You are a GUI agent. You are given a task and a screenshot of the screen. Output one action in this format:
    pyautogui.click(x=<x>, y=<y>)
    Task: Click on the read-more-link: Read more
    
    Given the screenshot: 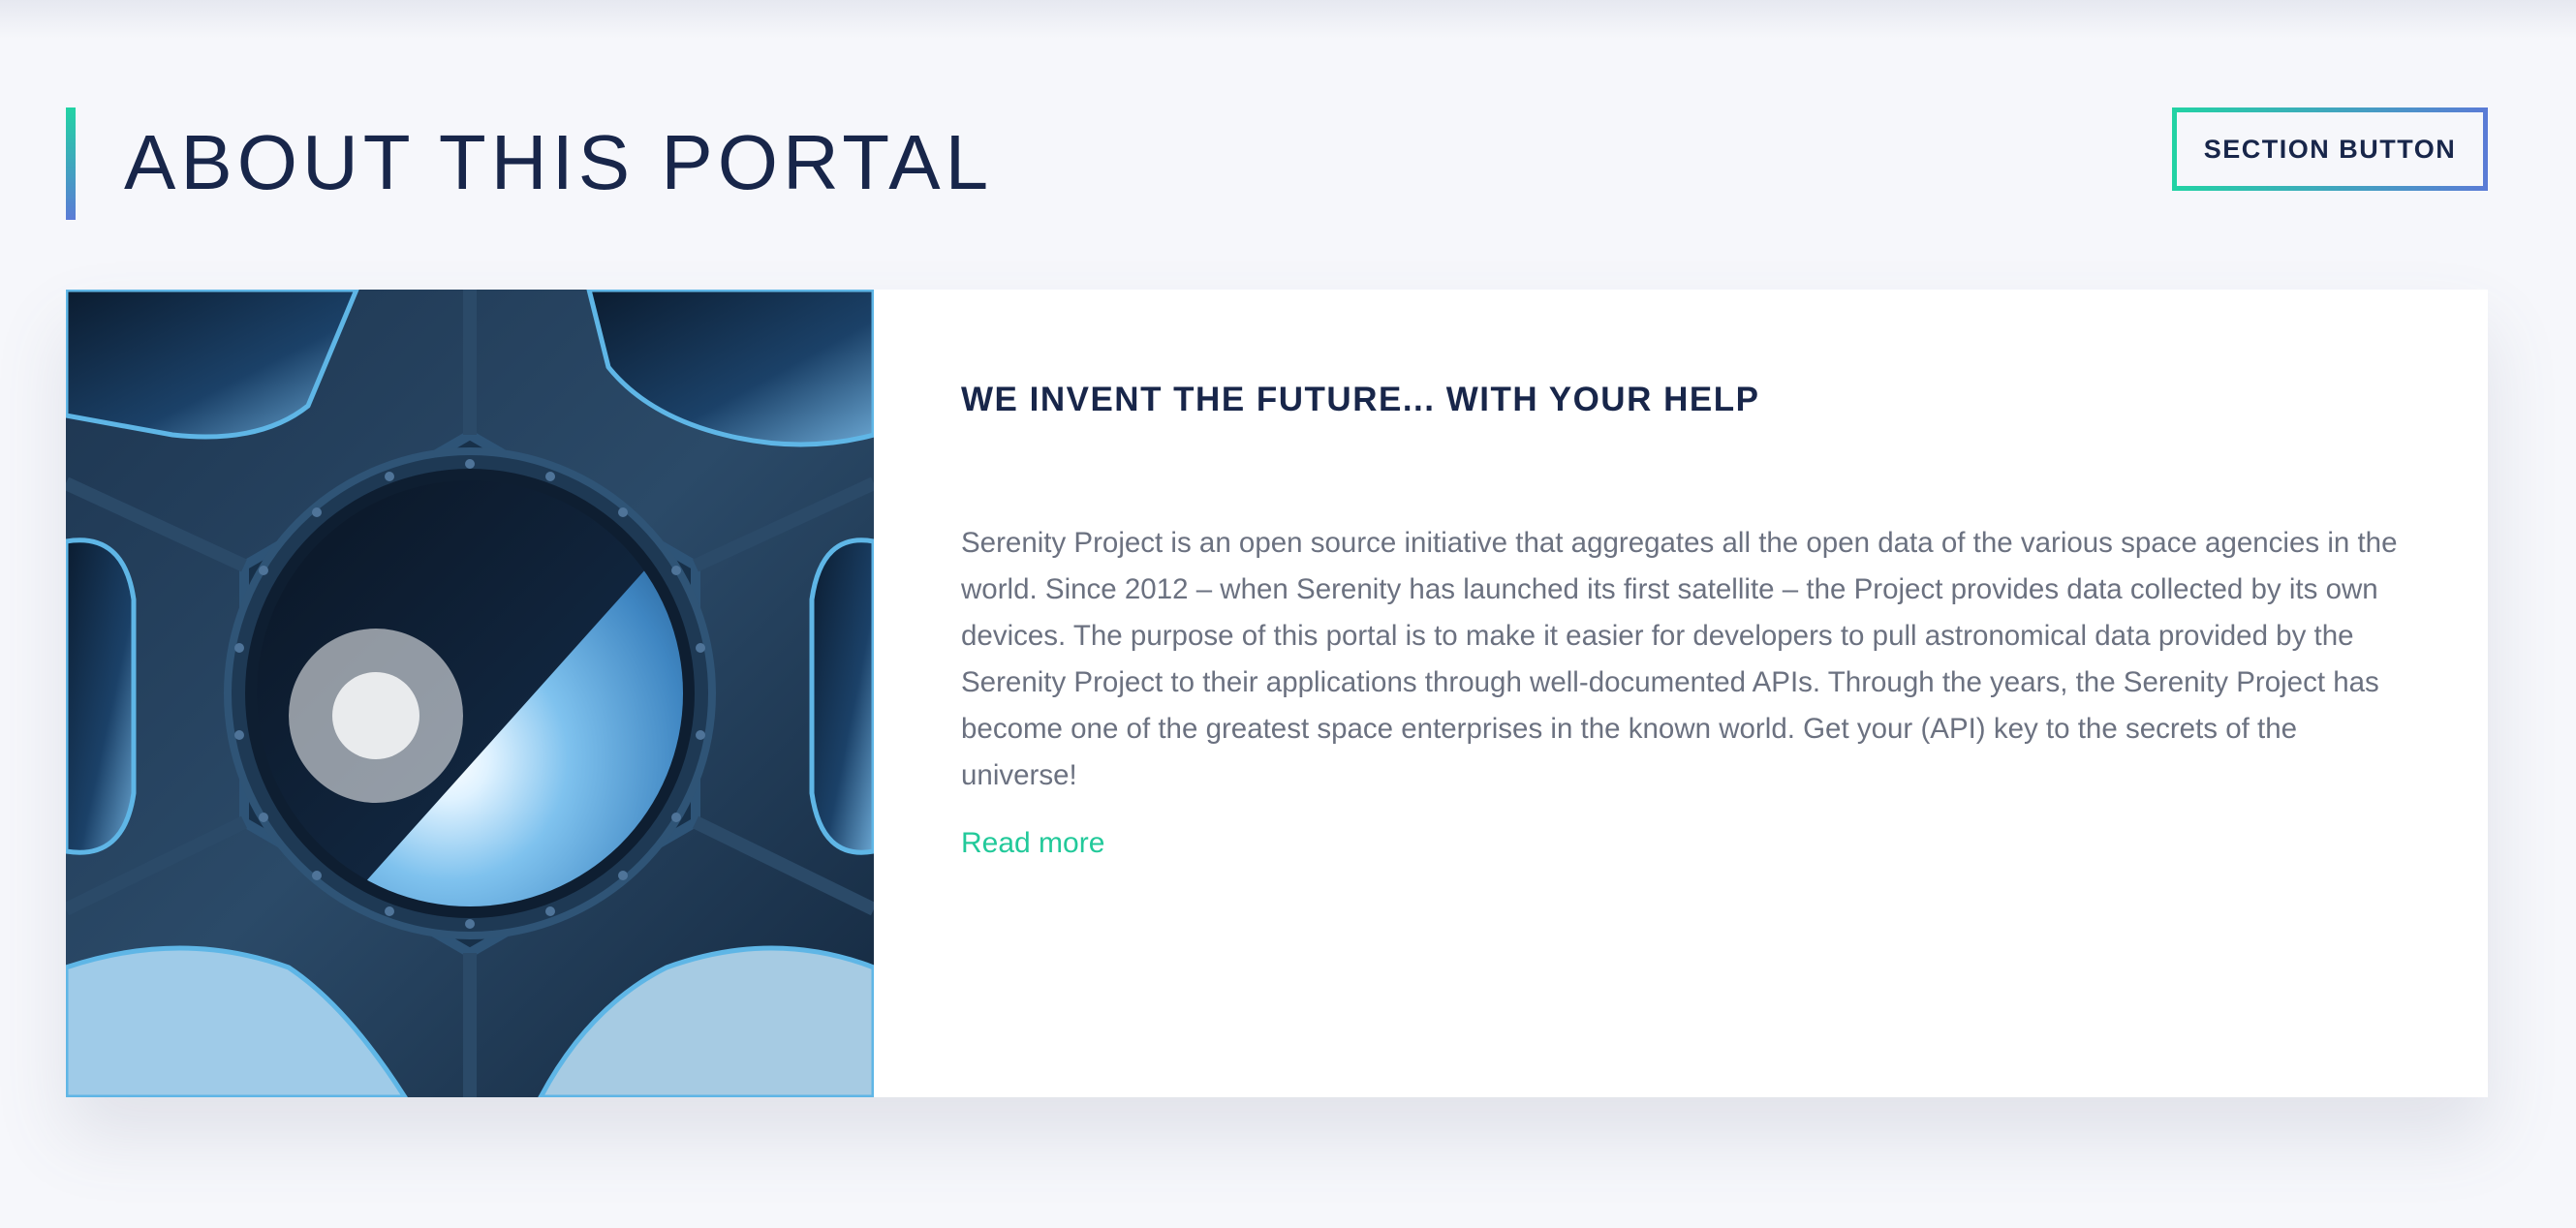 What is the action you would take?
    pyautogui.click(x=1032, y=843)
    